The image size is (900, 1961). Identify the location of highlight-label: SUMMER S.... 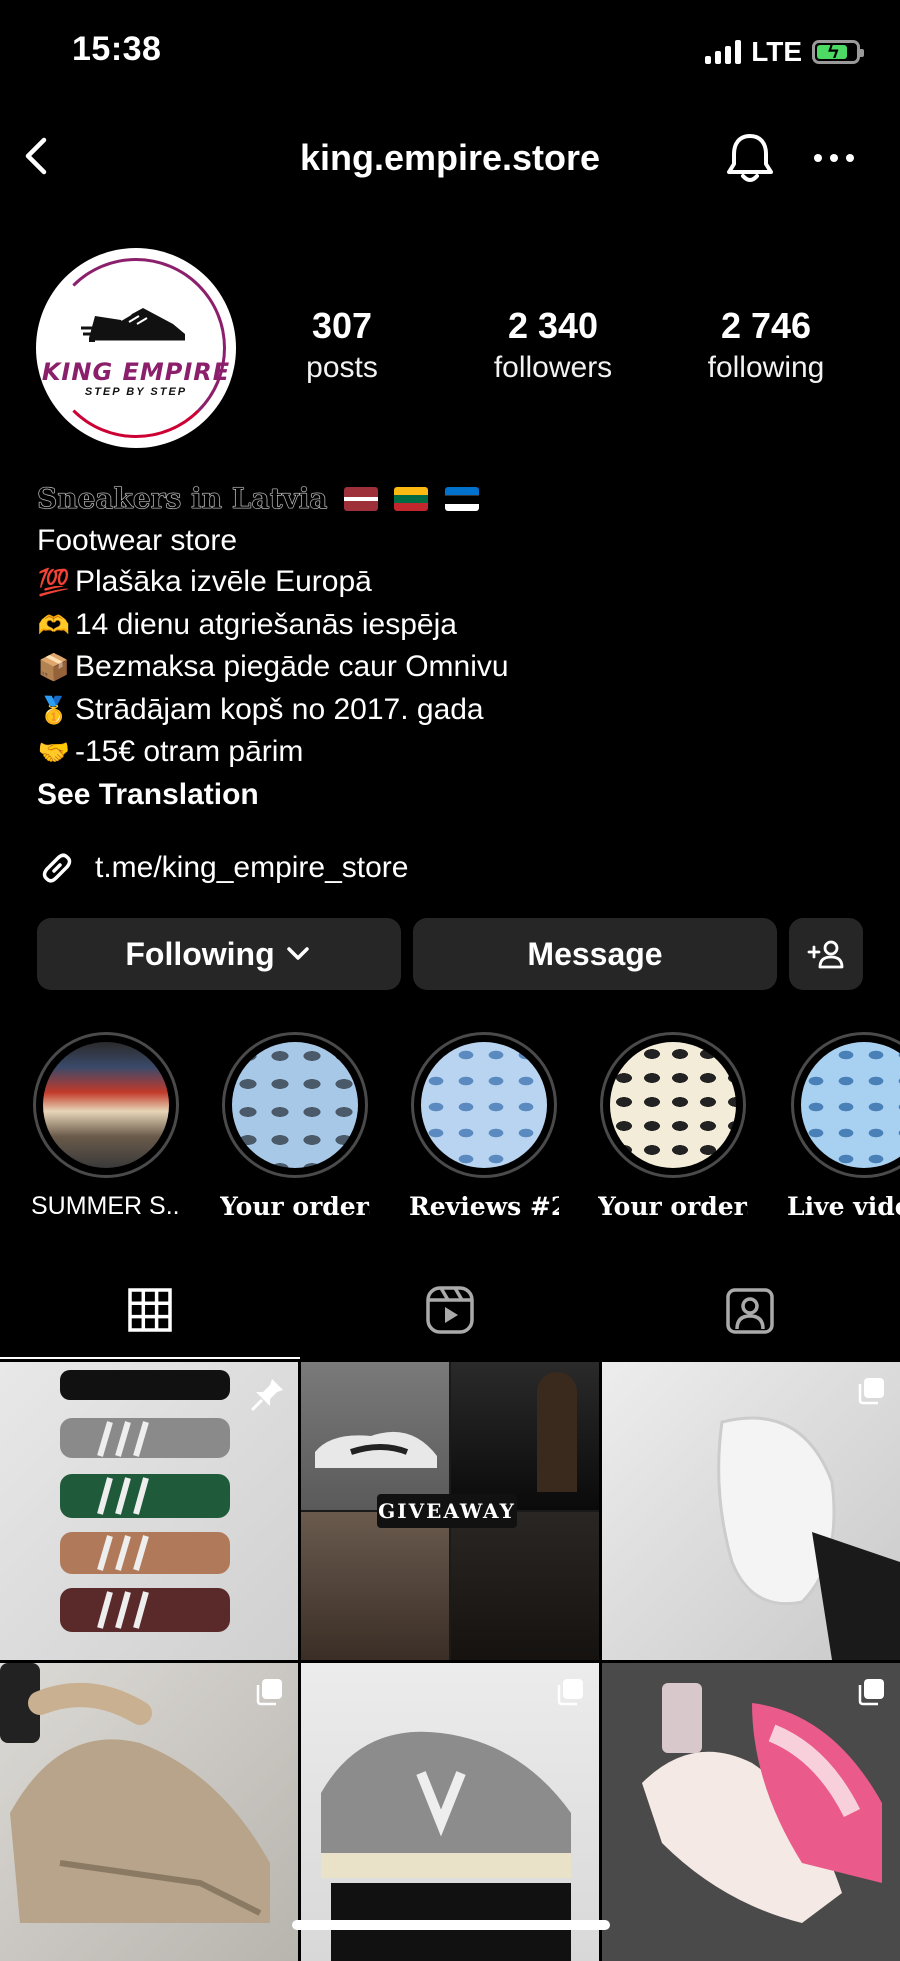
(106, 1206).